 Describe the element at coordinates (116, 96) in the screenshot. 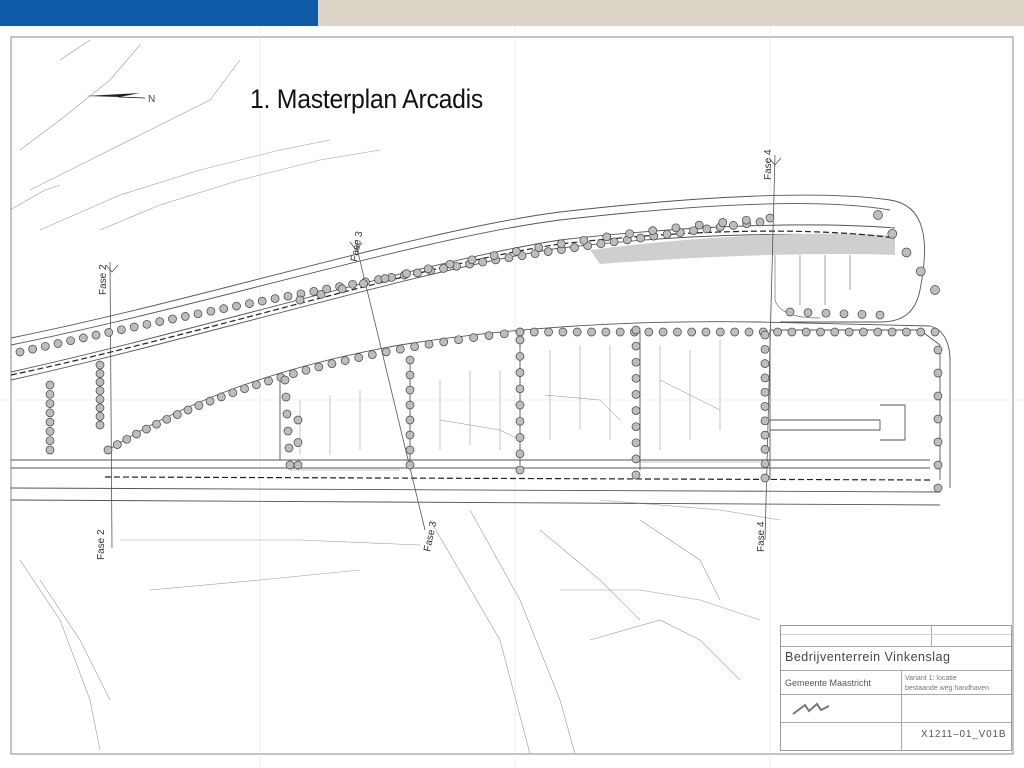

I see `north-arrow-icon` at that location.